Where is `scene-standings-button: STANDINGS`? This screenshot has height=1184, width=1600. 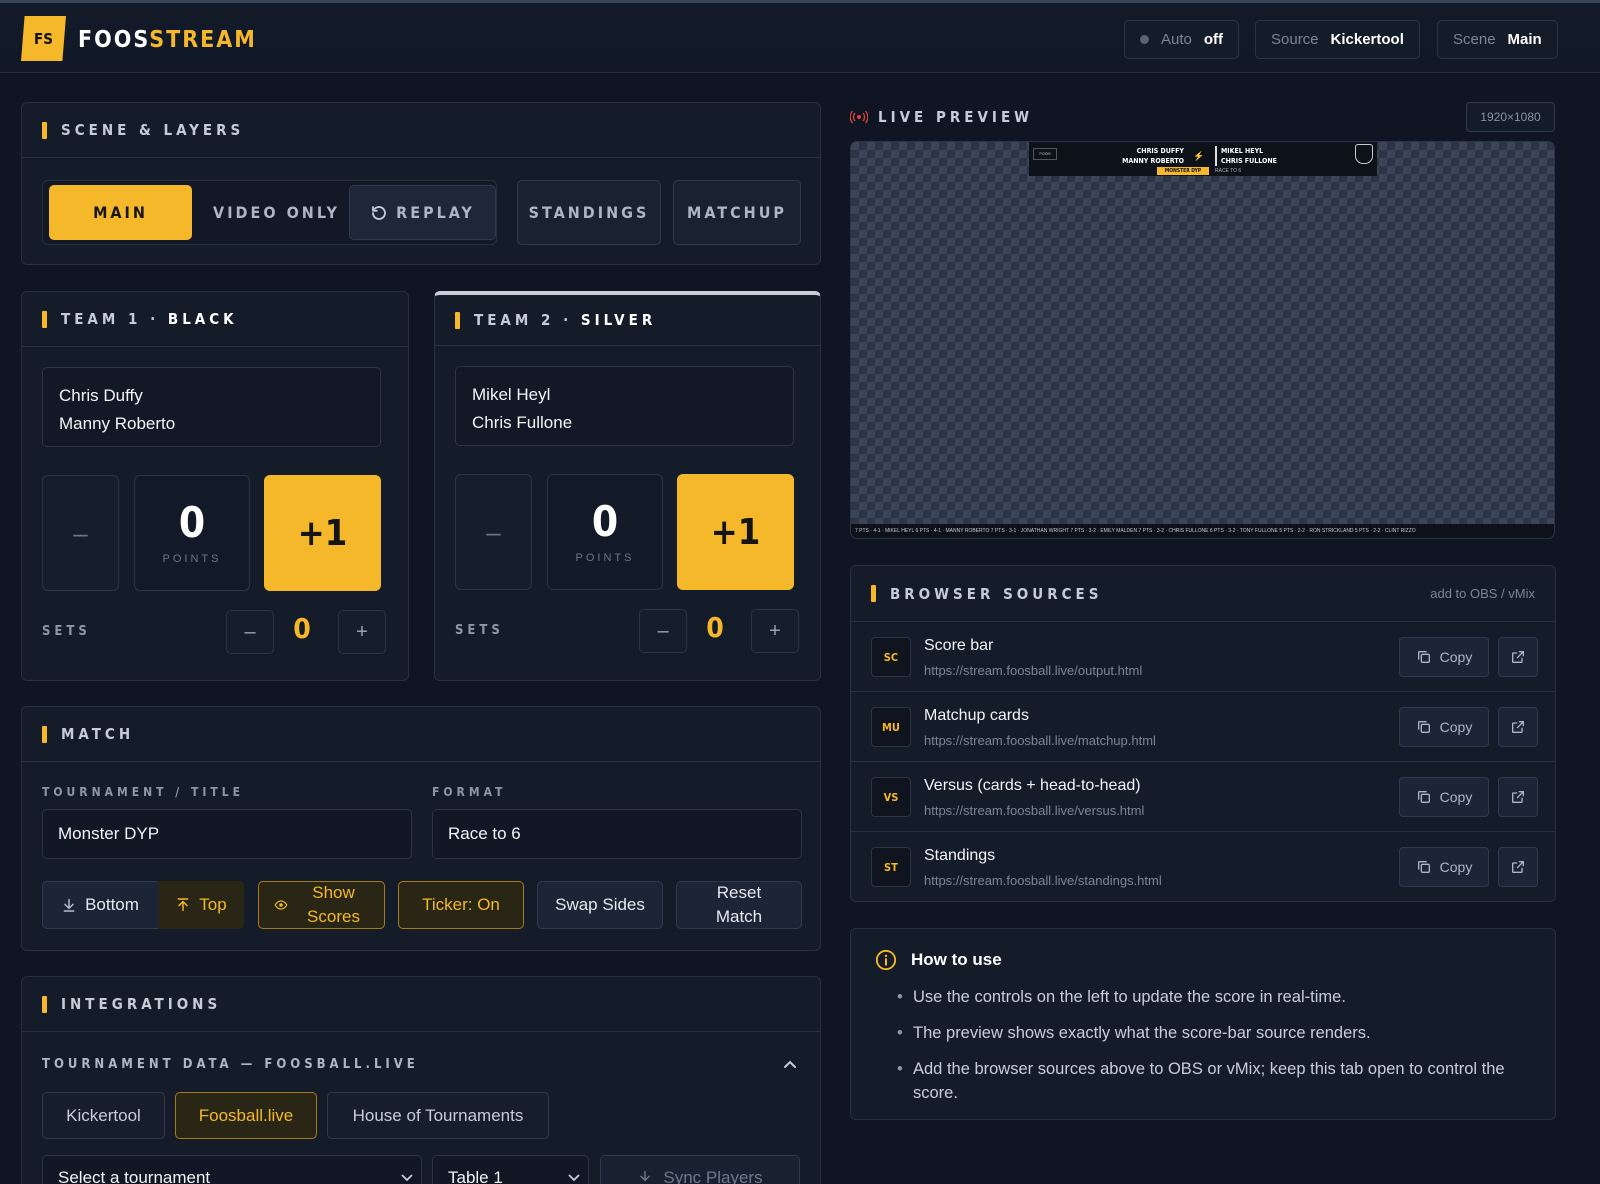
scene-standings-button: STANDINGS is located at coordinates (589, 212).